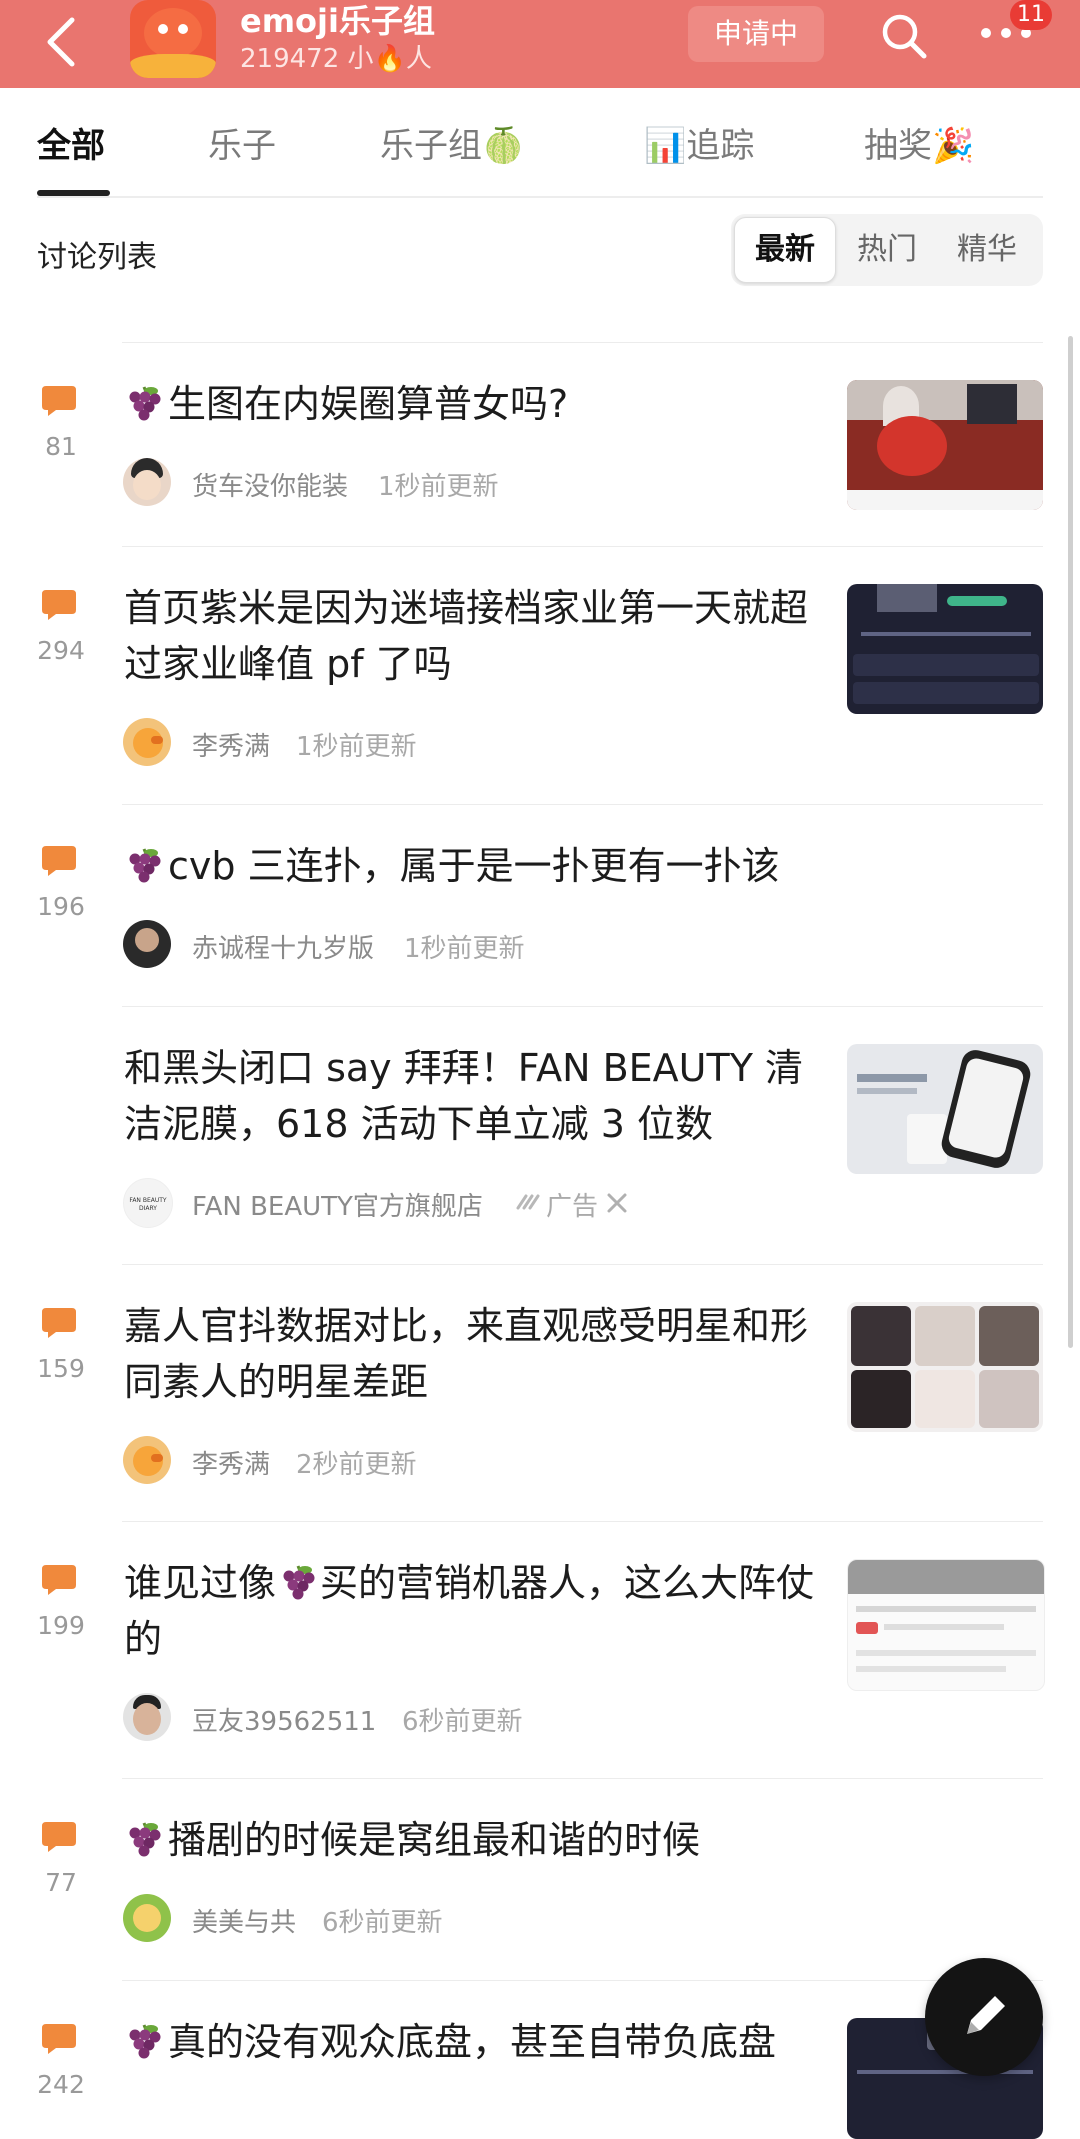 The height and width of the screenshot is (2139, 1080). What do you see at coordinates (283, 946) in the screenshot?
I see `author-name: 赤诚程十九岁版` at bounding box center [283, 946].